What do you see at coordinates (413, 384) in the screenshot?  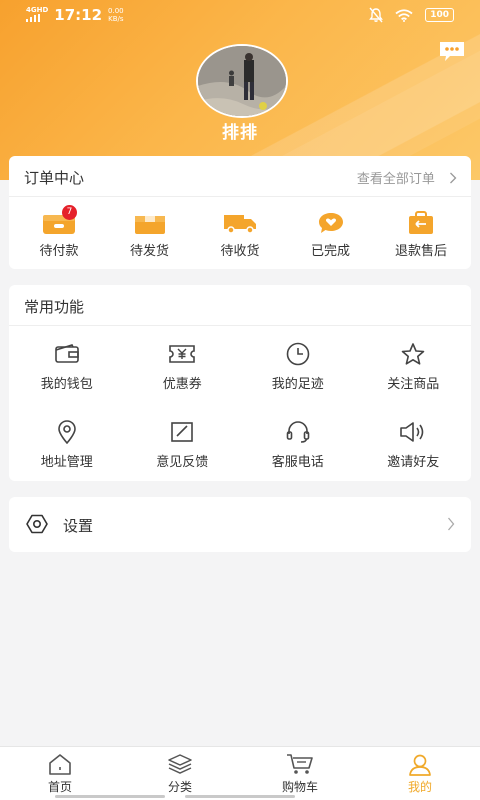 I see `followed-products-label: 关注商品` at bounding box center [413, 384].